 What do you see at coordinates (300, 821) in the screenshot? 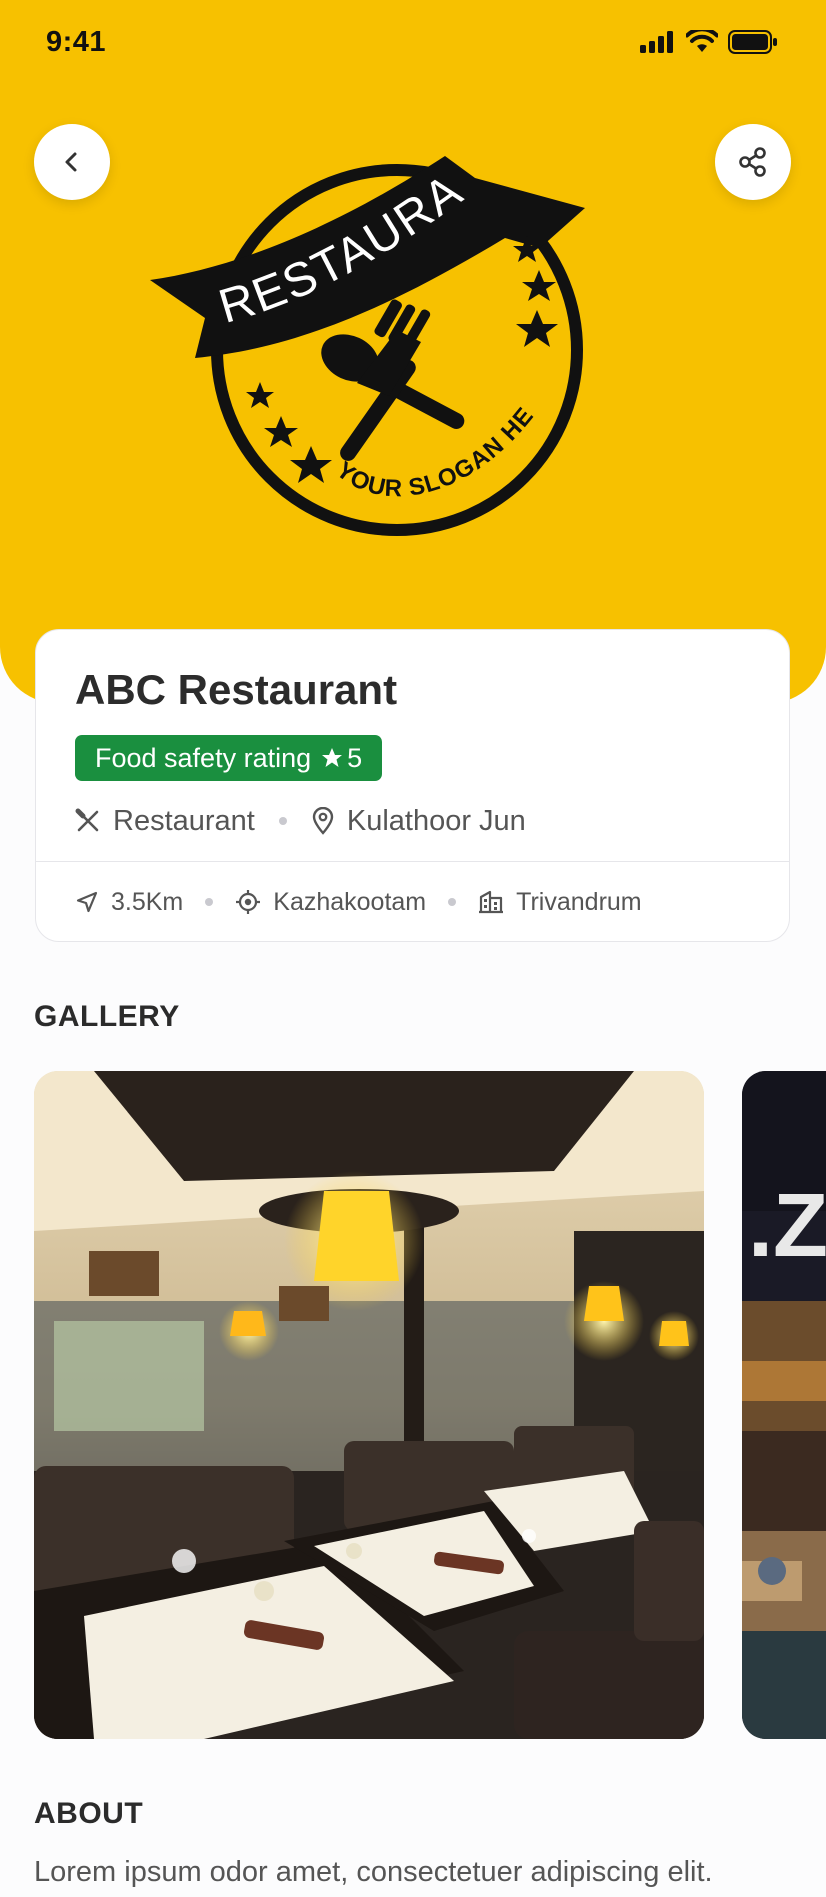
I see `category-location-row: Restaurant Kulathoor Jun` at bounding box center [300, 821].